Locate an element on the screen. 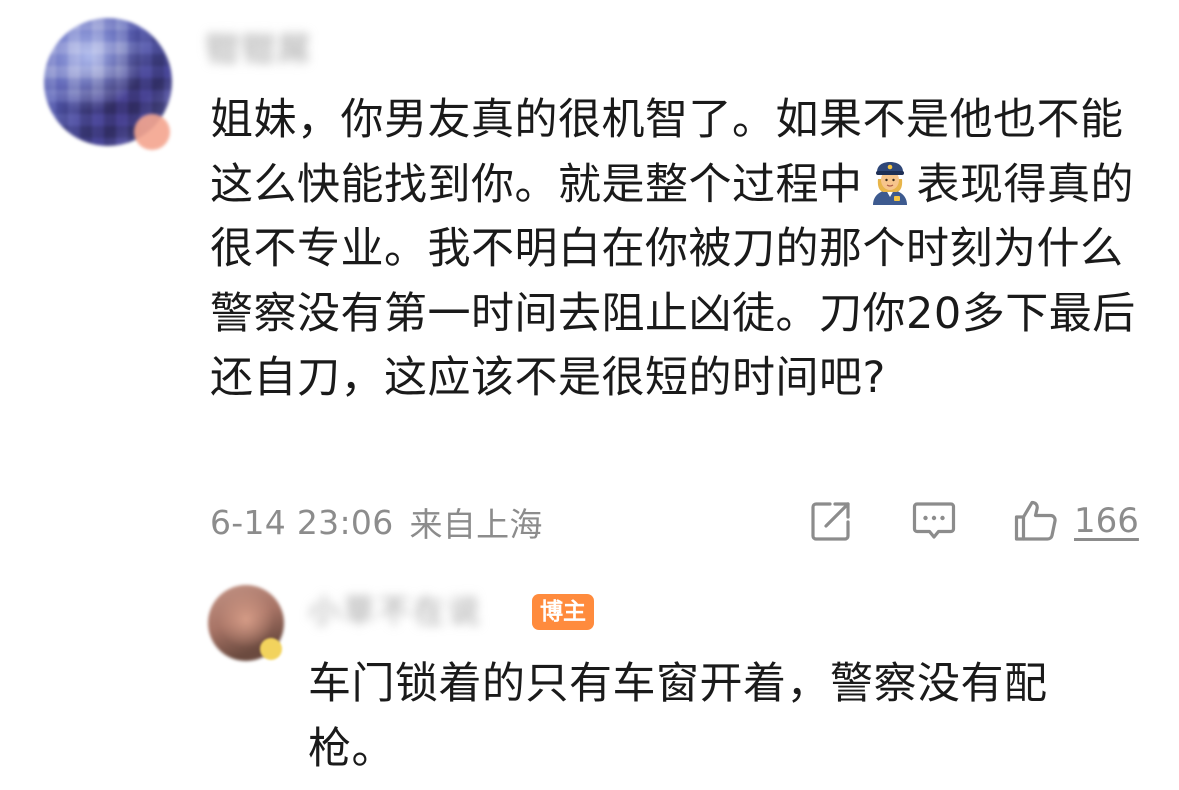  verified-badge-icon is located at coordinates (271, 649).